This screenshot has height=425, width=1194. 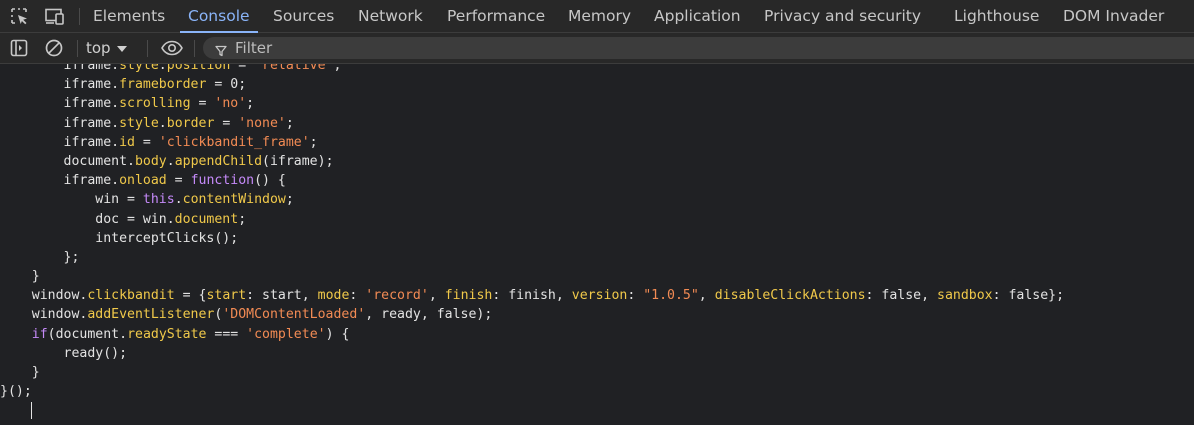 I want to click on code-token: contentWindow, so click(x=234, y=200).